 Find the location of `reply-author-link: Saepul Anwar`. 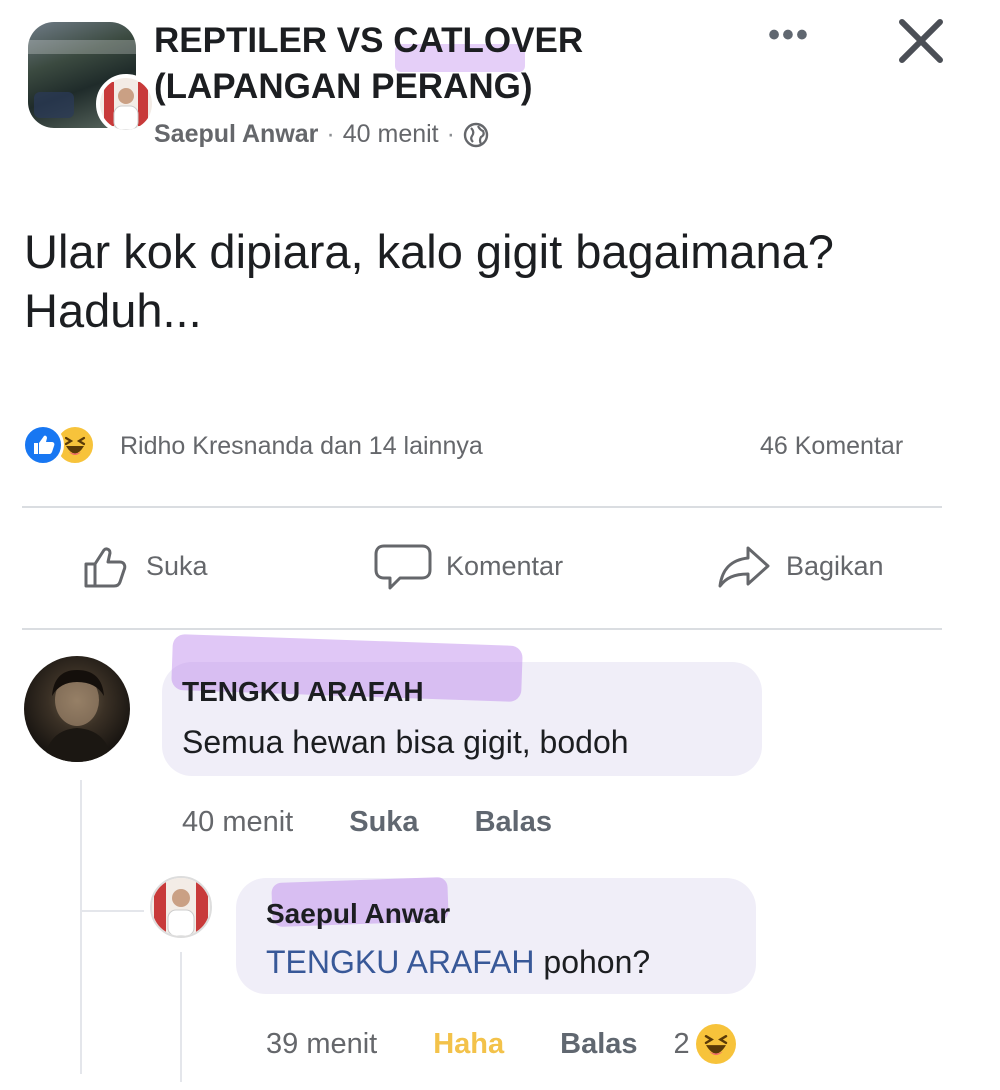

reply-author-link: Saepul Anwar is located at coordinates (358, 914).